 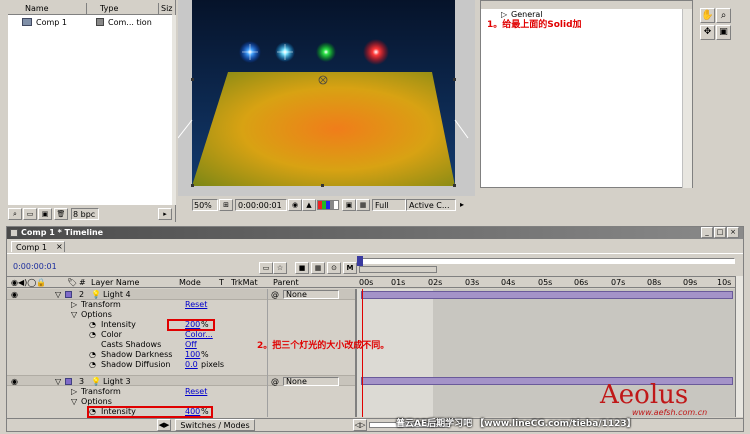 What do you see at coordinates (360, 261) in the screenshot?
I see `navigator-start-handle` at bounding box center [360, 261].